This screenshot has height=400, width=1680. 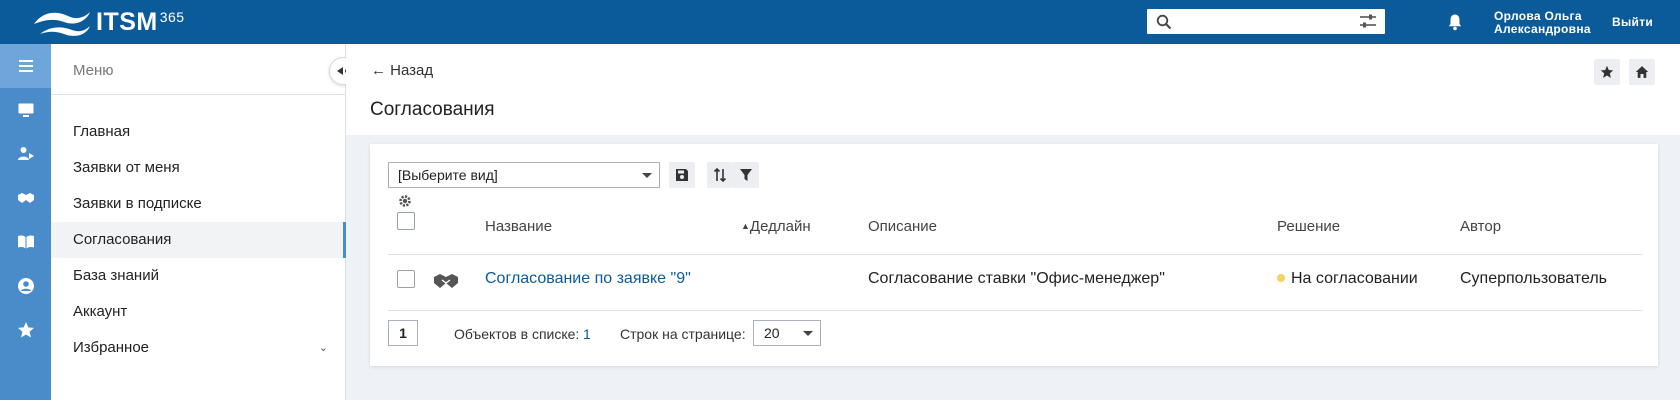 What do you see at coordinates (776, 226) in the screenshot?
I see `column-header-deadline: ▲︎Дедлайн` at bounding box center [776, 226].